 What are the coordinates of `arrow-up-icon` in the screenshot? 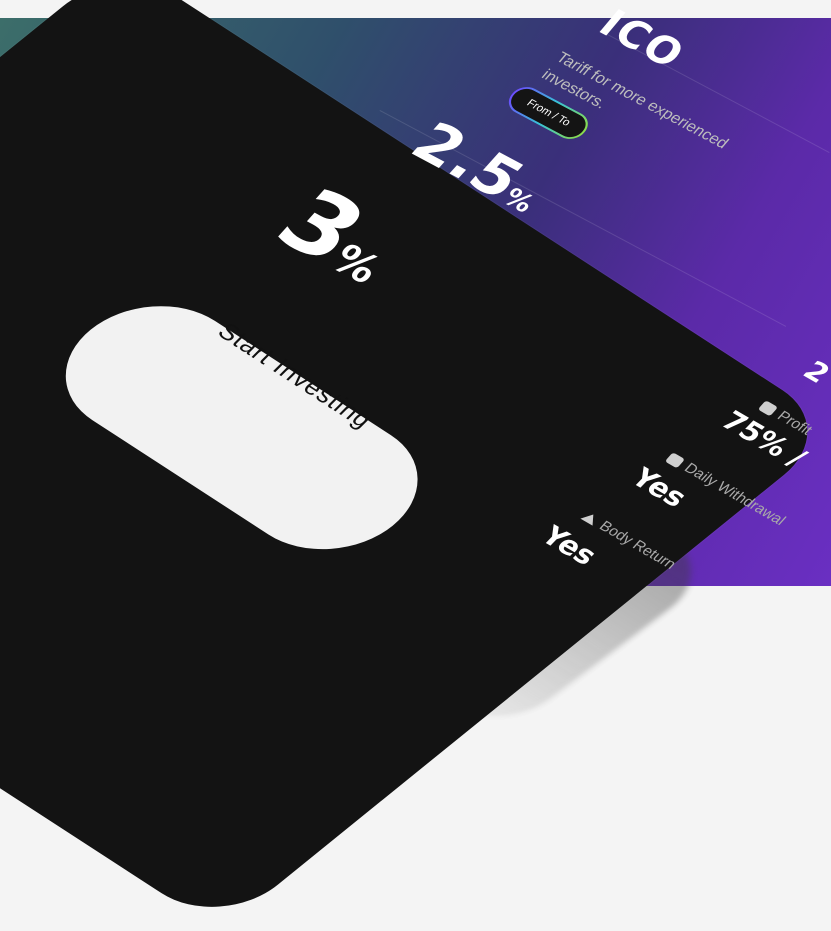 It's located at (590, 518).